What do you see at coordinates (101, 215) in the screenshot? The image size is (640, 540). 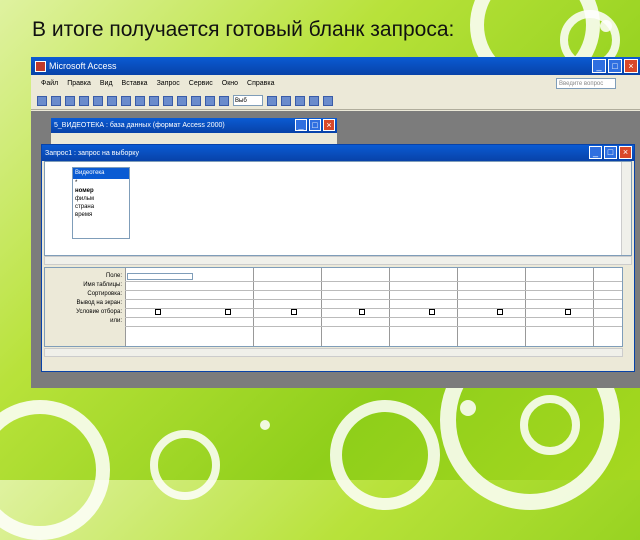 I see `field-item: время` at bounding box center [101, 215].